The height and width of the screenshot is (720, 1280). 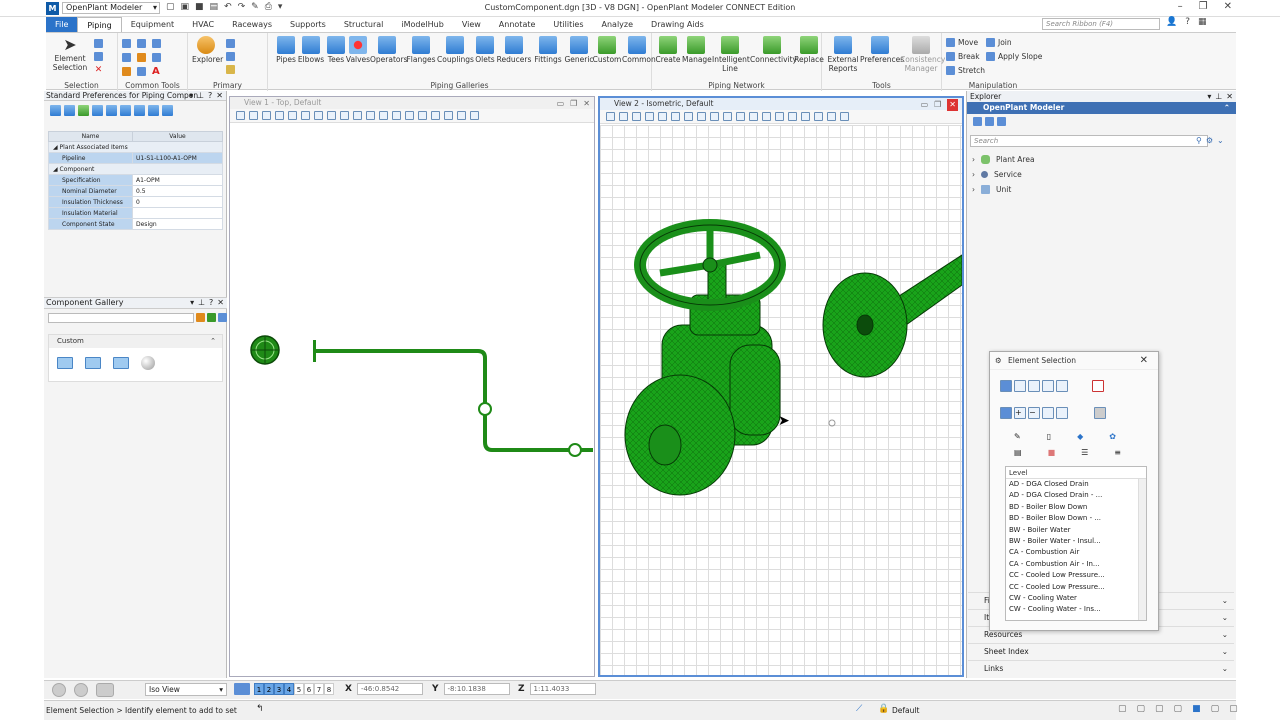 What do you see at coordinates (568, 24) in the screenshot?
I see `tab-utilities: Utilities` at bounding box center [568, 24].